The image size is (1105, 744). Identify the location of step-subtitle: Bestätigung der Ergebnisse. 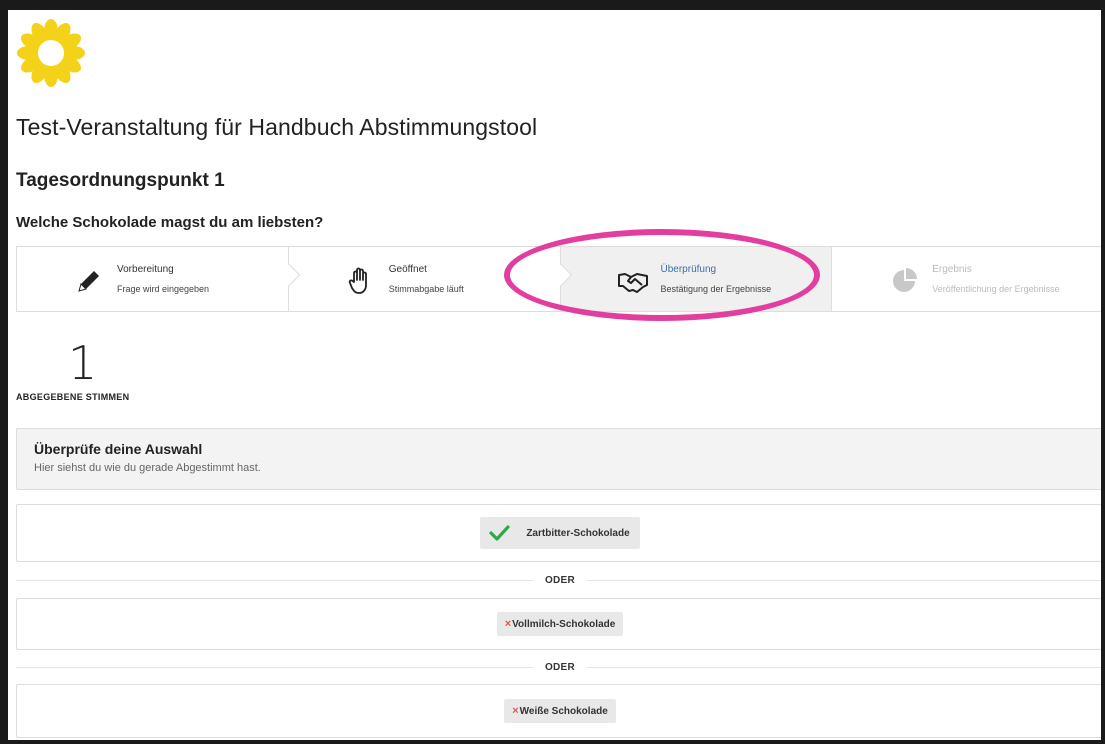
(716, 289).